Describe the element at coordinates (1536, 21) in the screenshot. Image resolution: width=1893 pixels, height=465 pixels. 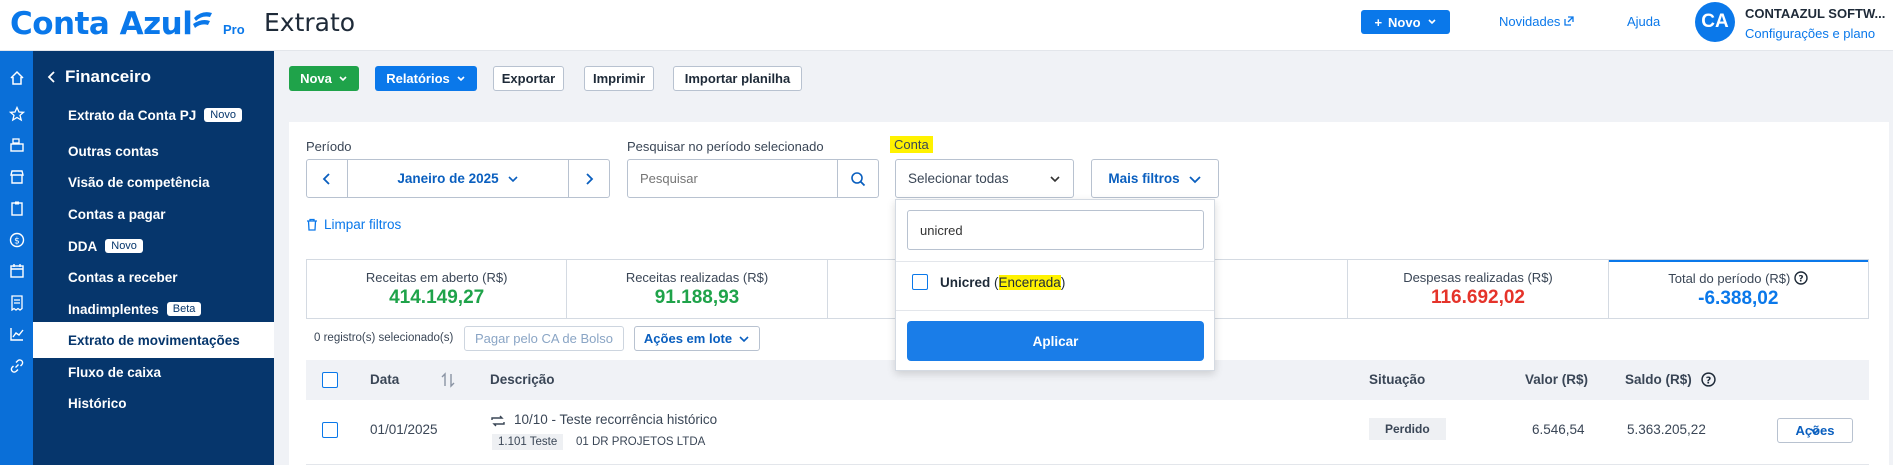
I see `news-link: Novidades` at that location.